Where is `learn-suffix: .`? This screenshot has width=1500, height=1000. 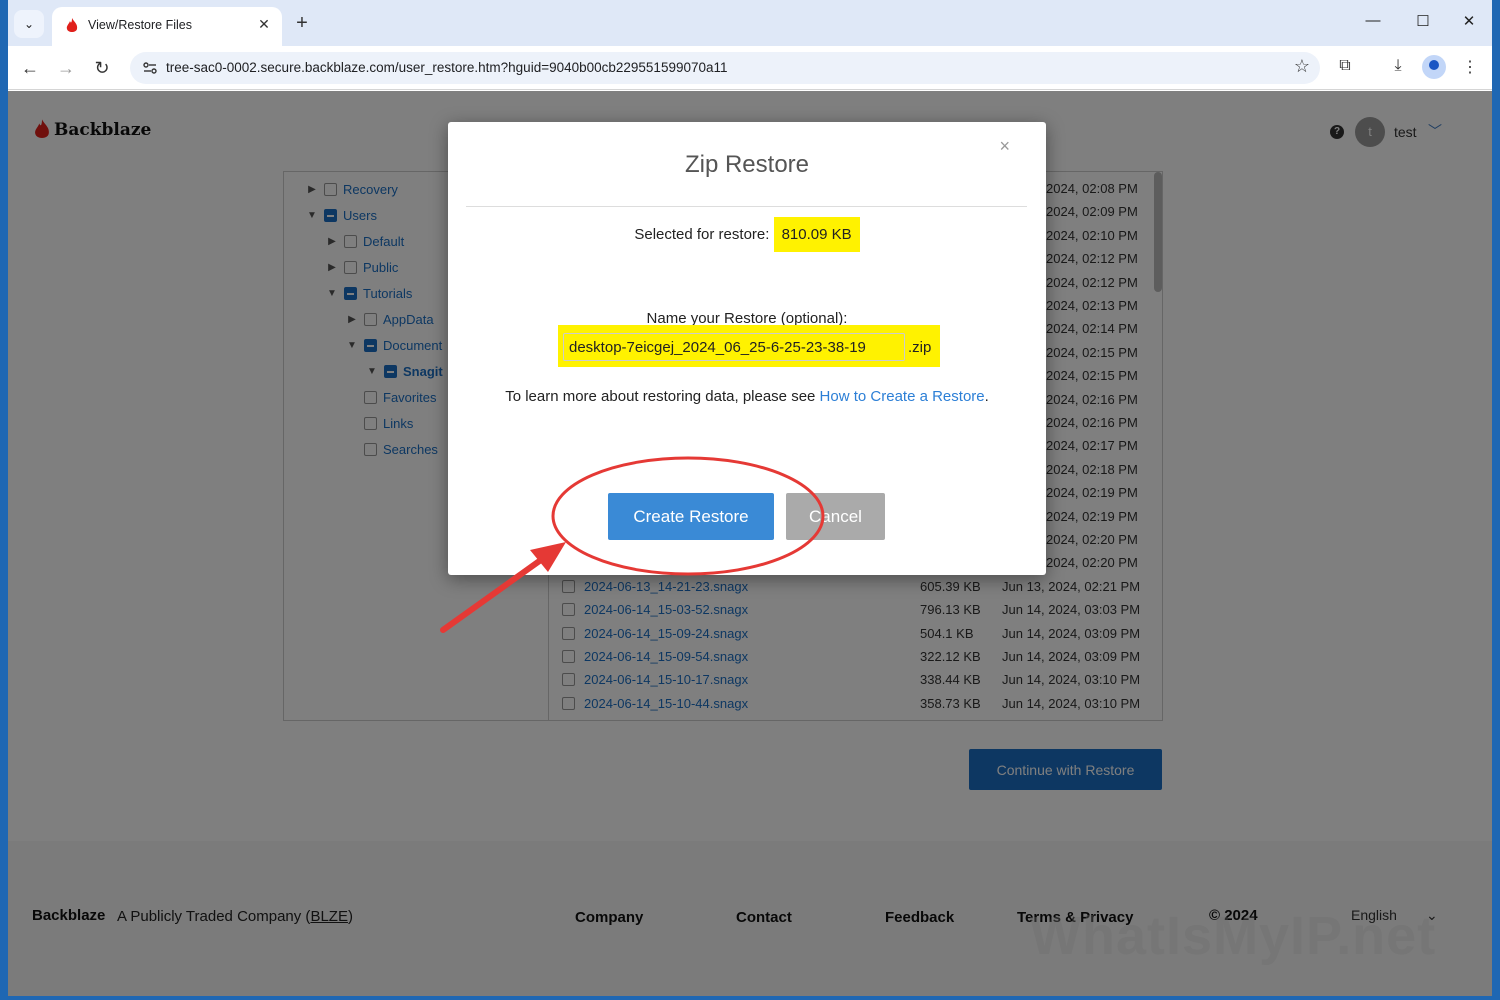
learn-suffix: . is located at coordinates (986, 396).